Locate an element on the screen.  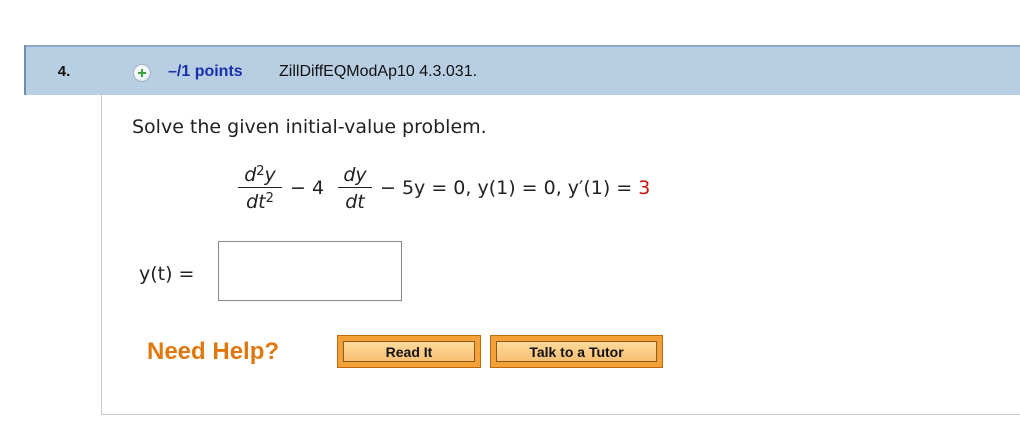
points-label: –/1 points is located at coordinates (205, 71).